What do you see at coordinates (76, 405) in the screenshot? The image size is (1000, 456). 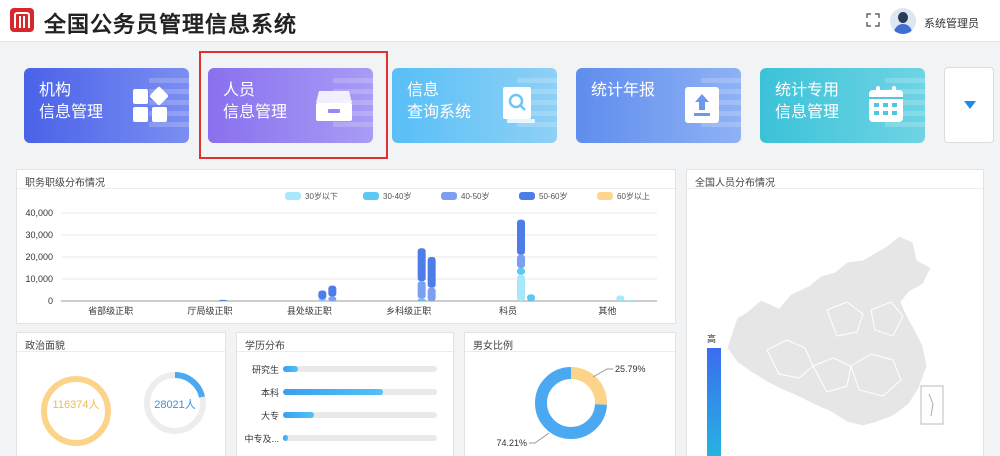 I see `political-value-1: 116374人` at bounding box center [76, 405].